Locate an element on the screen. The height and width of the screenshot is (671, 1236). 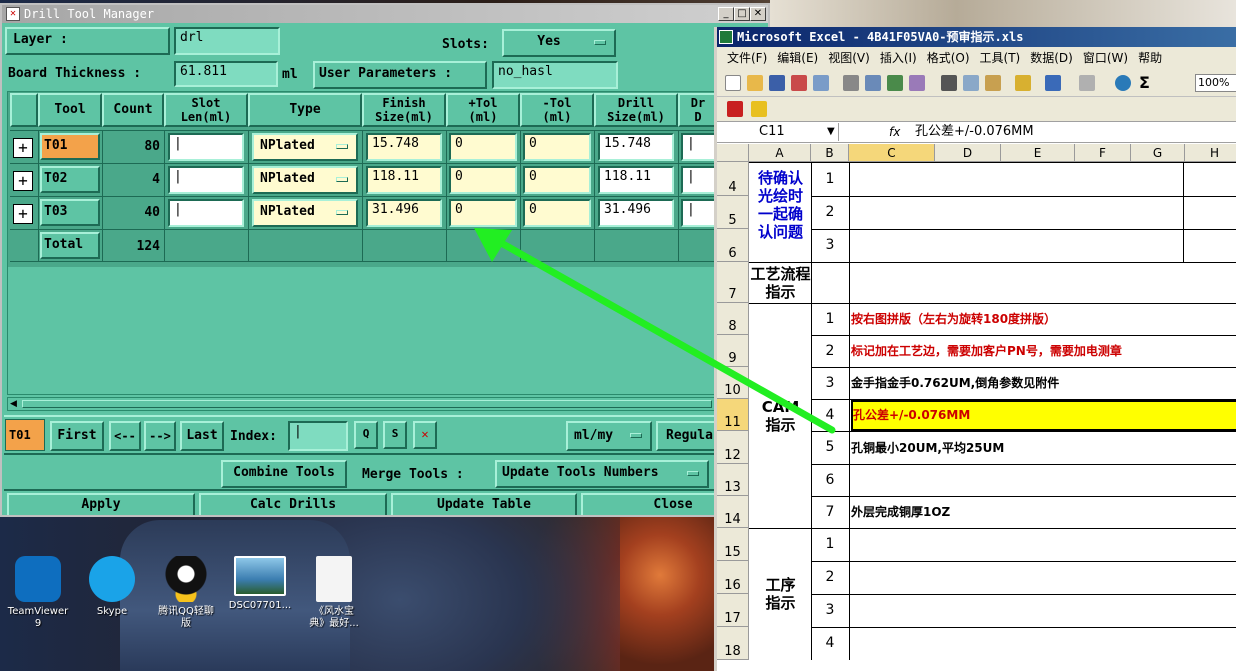
green-arrow is located at coordinates (655, 331).